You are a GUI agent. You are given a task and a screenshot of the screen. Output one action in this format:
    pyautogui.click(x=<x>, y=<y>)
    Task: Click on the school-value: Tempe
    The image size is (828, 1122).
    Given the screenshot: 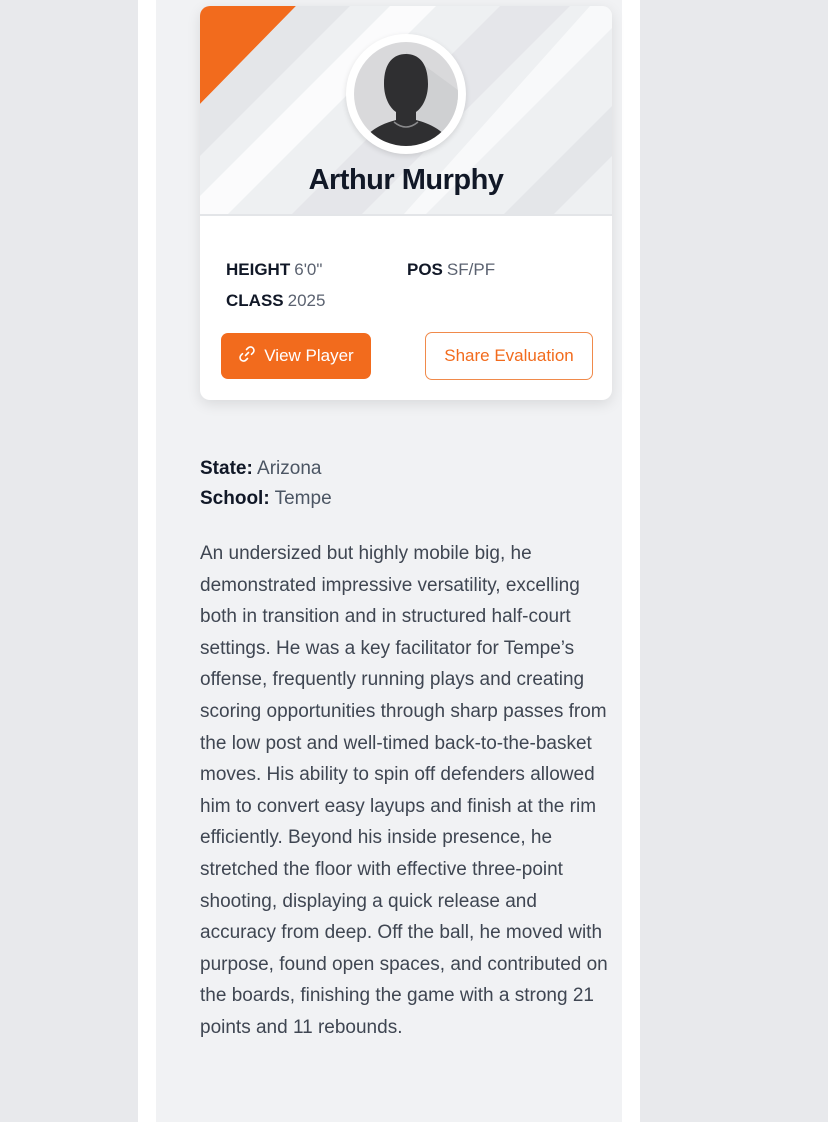 What is the action you would take?
    pyautogui.click(x=303, y=498)
    